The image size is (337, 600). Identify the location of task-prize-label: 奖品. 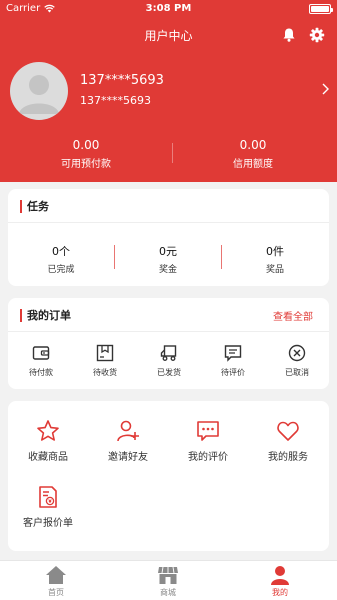
(274, 270).